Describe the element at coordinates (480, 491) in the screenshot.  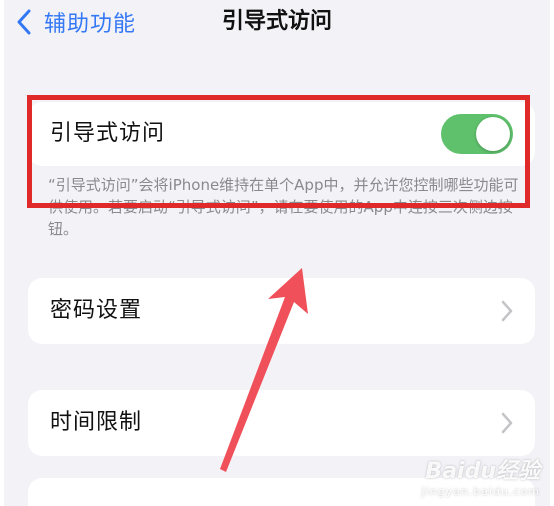
I see `watermark-url: jingyan.baidu.com` at that location.